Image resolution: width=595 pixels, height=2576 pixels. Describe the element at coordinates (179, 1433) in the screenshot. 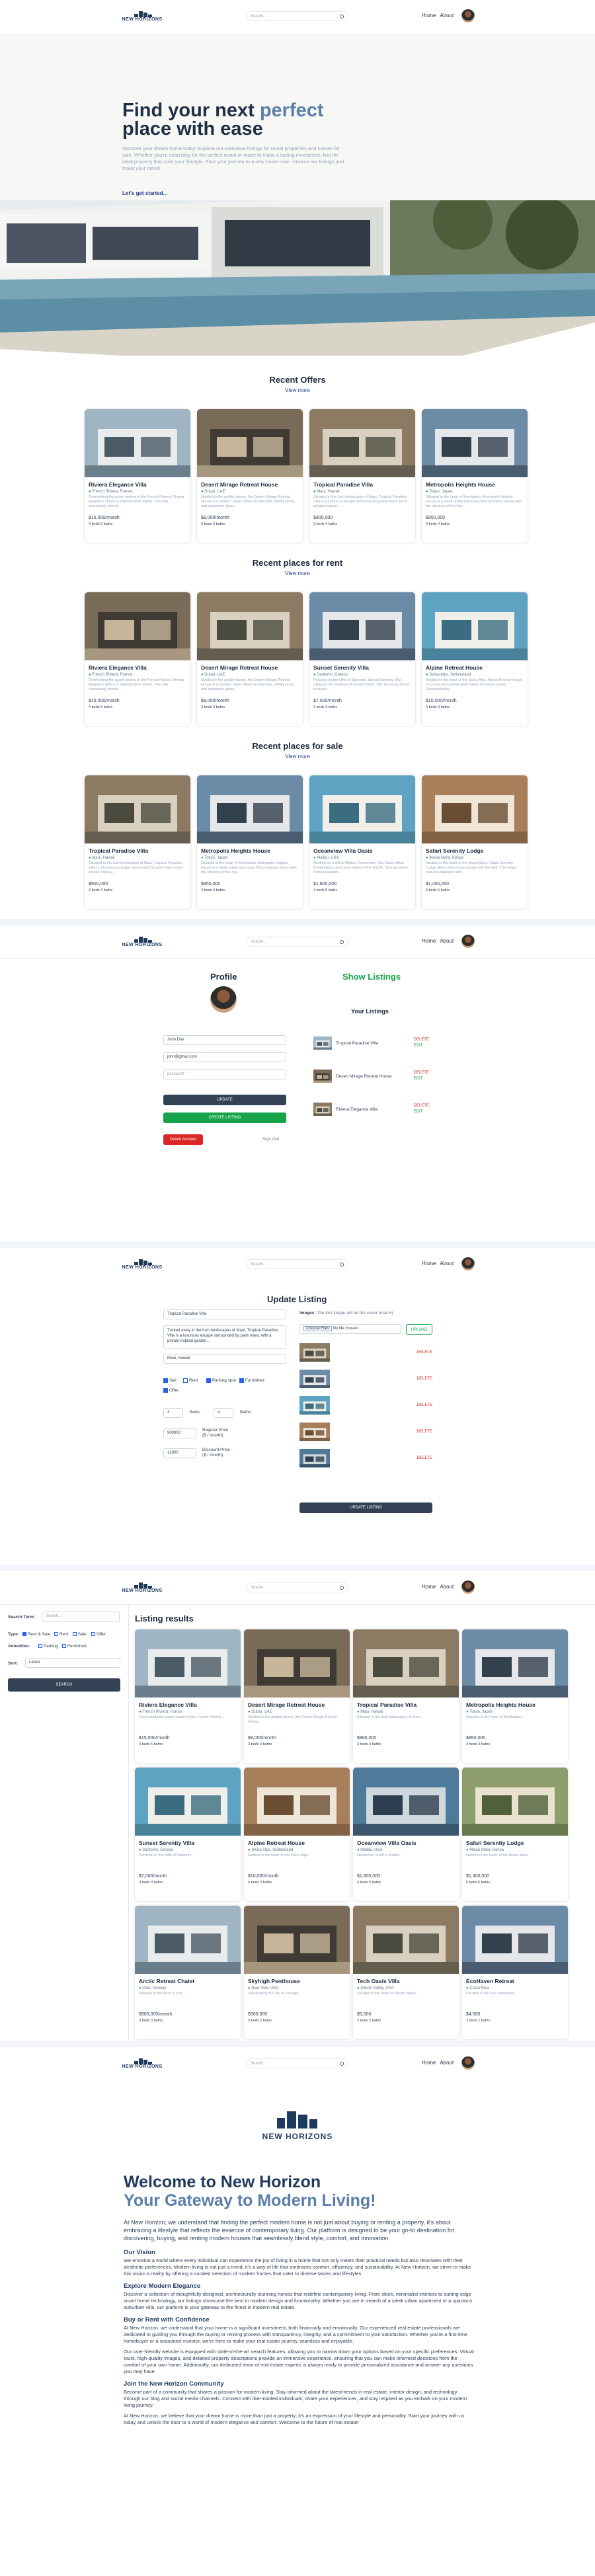

I see `regular-price-input: 900000` at that location.